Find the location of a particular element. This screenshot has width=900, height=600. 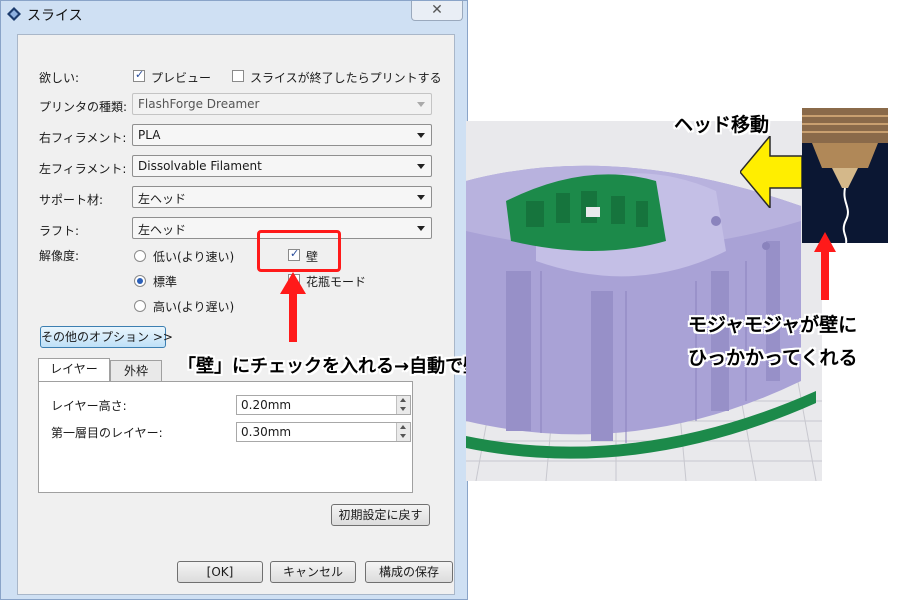

right-filament-label: 右フィラメント: is located at coordinates (83, 138).